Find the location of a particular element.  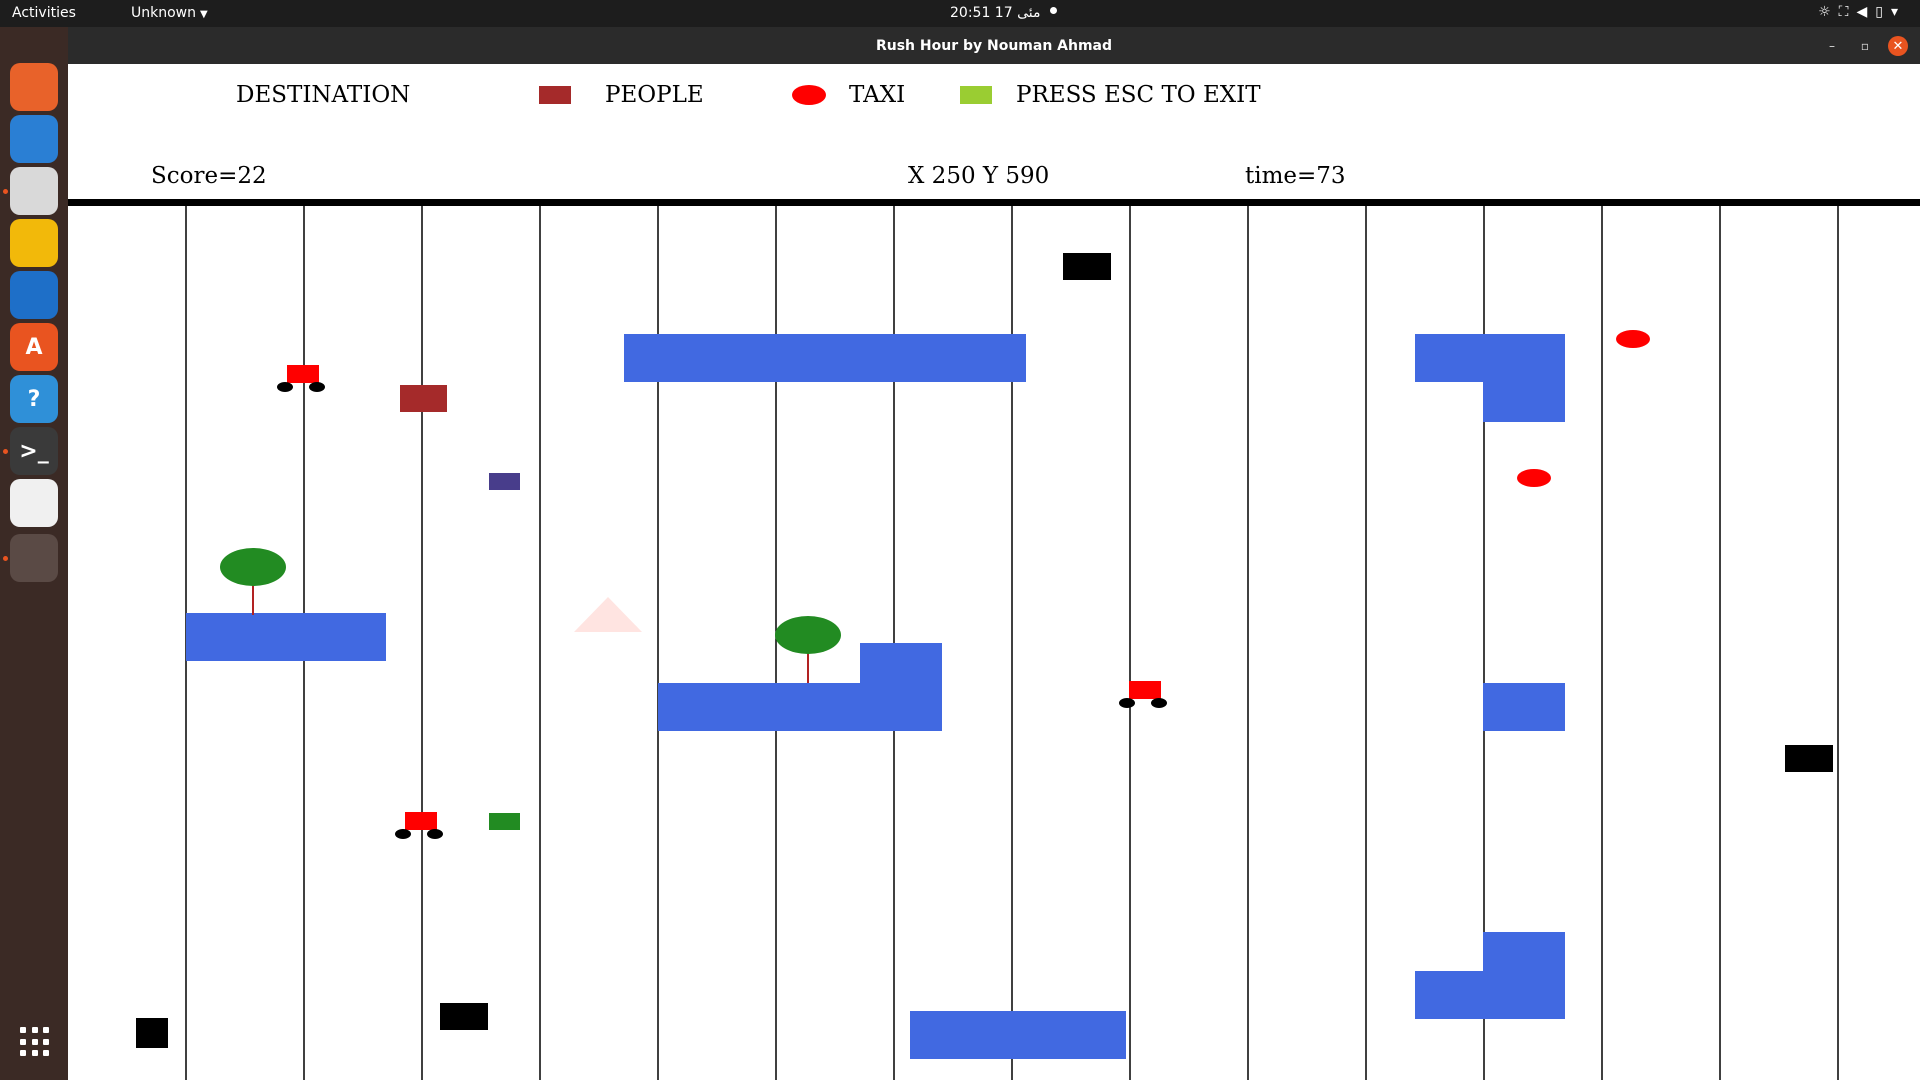

software-icon: A is located at coordinates (34, 347).